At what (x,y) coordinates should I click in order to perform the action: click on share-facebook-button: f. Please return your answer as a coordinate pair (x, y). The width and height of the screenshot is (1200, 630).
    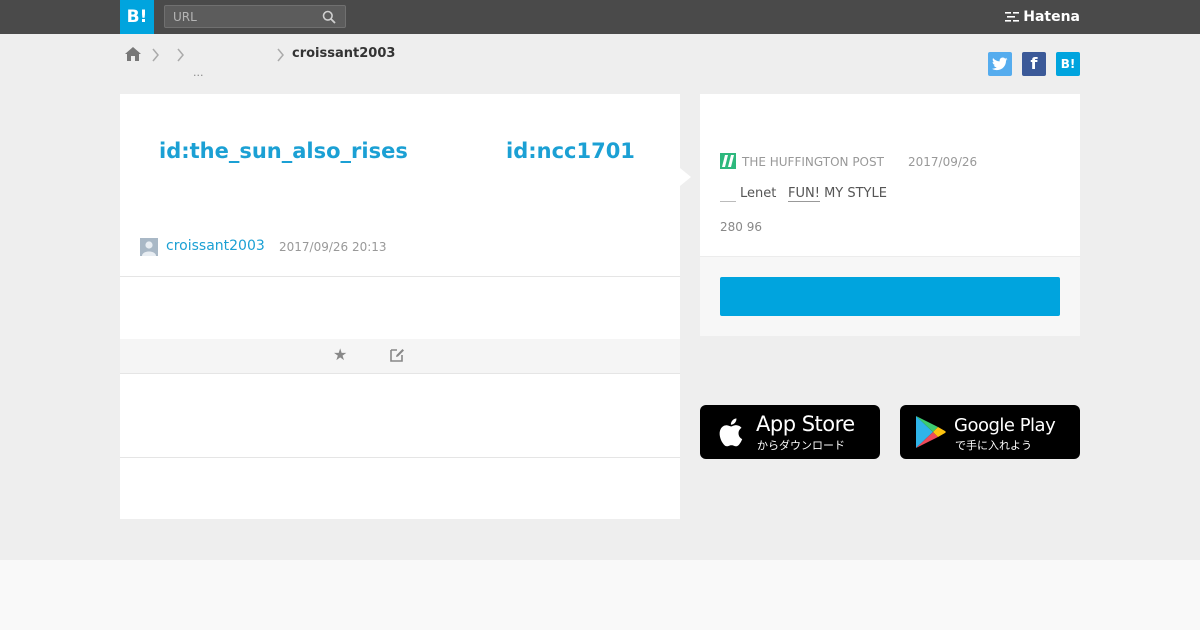
    Looking at the image, I should click on (1034, 64).